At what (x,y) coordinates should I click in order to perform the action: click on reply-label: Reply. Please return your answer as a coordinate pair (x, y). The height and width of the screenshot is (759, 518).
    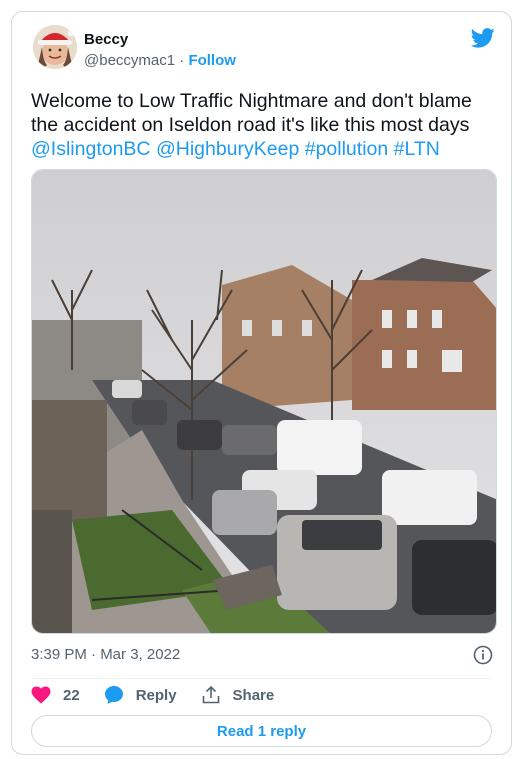
    Looking at the image, I should click on (156, 695).